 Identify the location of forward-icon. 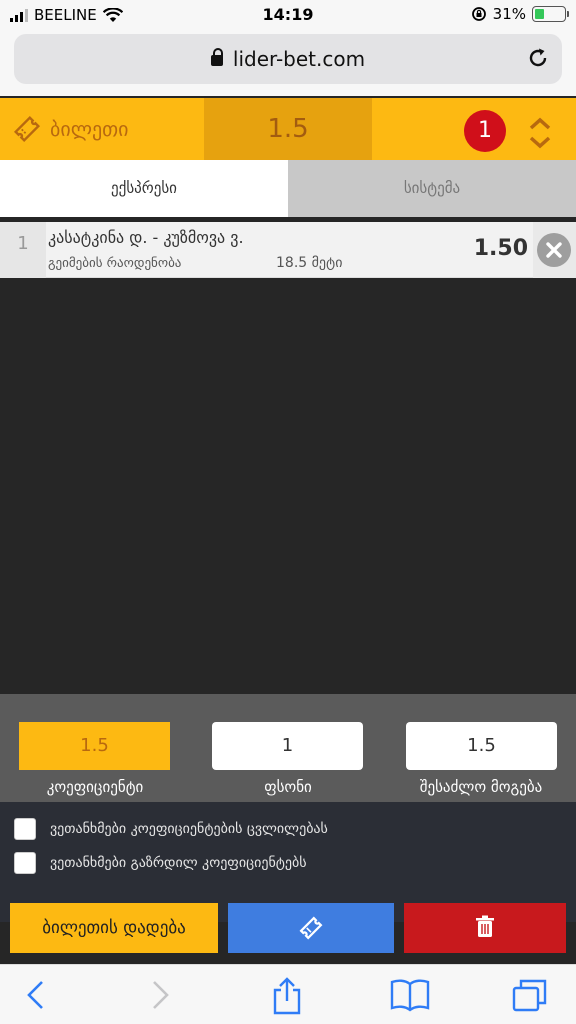
(160, 995).